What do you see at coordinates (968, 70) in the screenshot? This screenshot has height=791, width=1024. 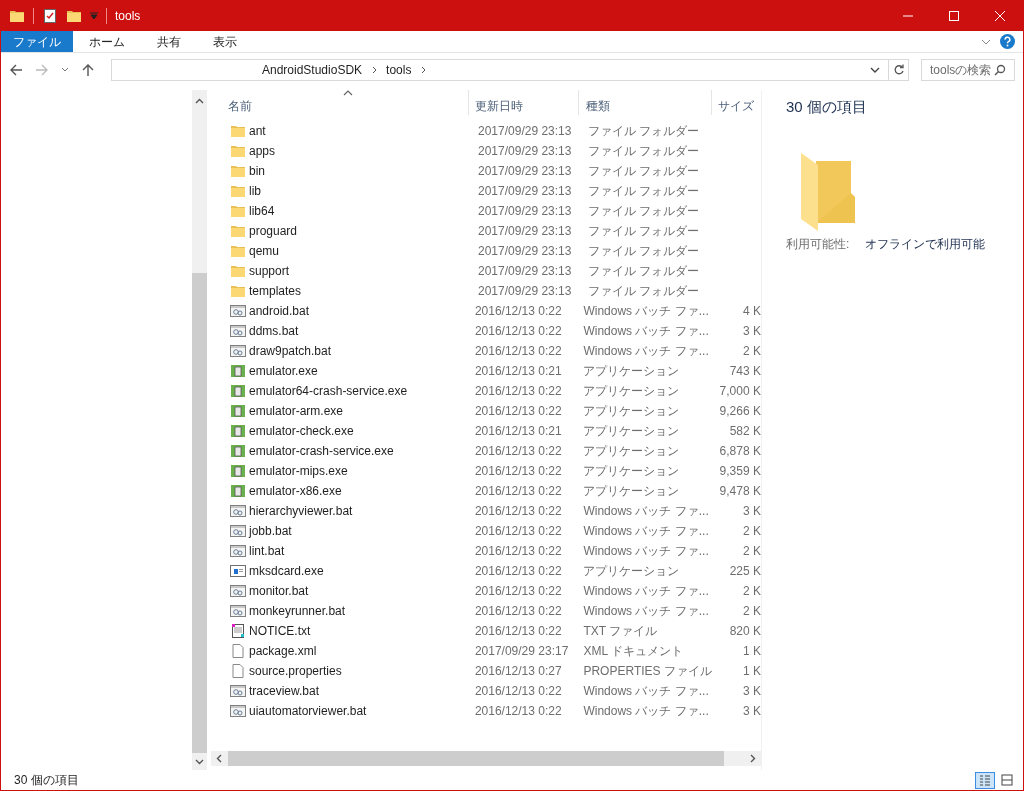 I see `search-field: toolsの検索` at bounding box center [968, 70].